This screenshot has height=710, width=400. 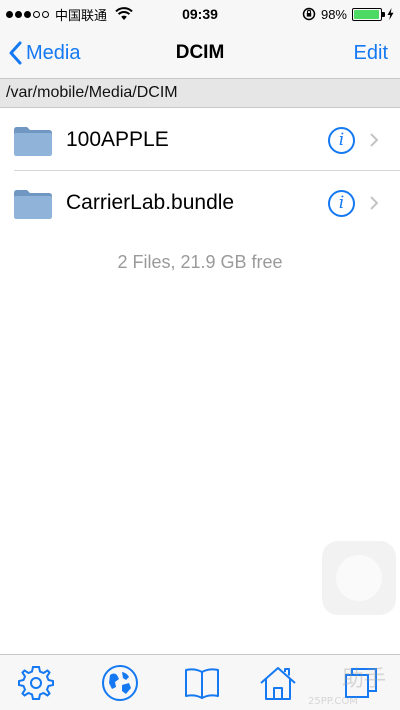 I want to click on rotation-lock-icon, so click(x=309, y=14).